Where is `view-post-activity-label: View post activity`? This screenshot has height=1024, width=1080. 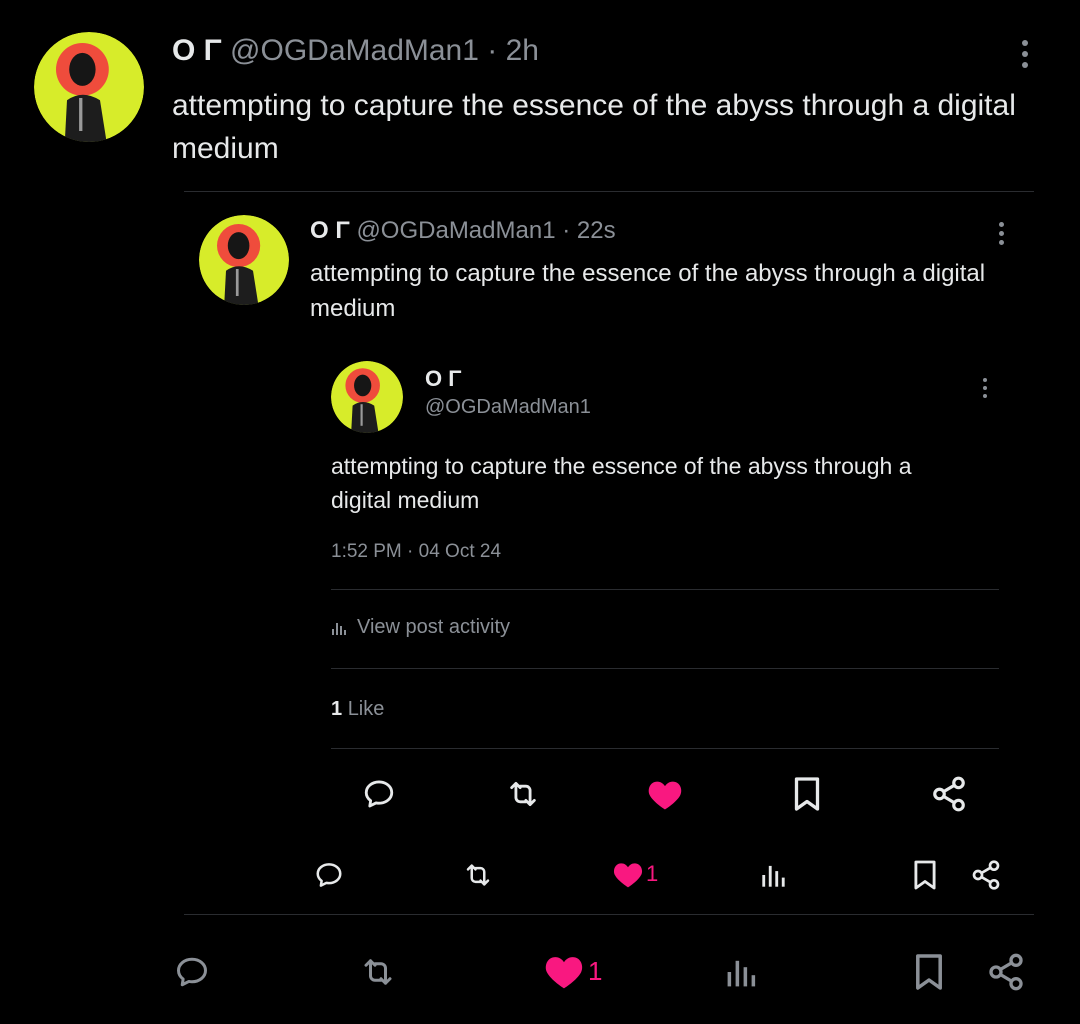
view-post-activity-label: View post activity is located at coordinates (434, 627).